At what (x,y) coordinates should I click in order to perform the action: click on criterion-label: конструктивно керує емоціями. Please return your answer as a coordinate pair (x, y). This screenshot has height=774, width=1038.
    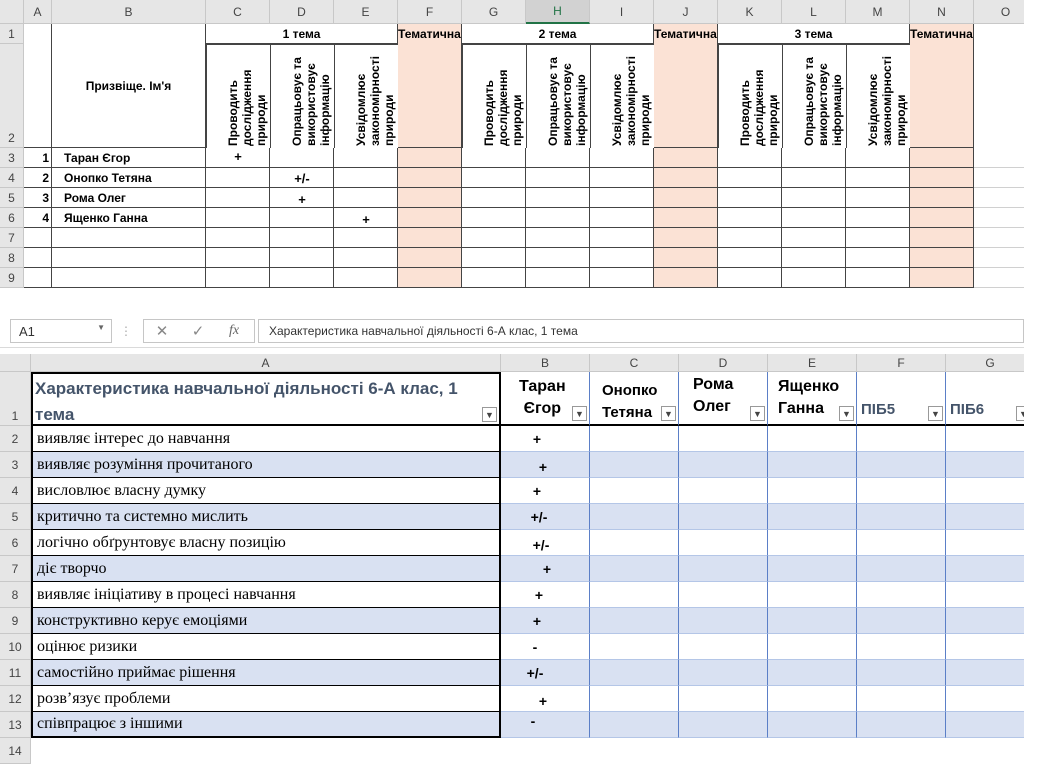
    Looking at the image, I should click on (266, 621).